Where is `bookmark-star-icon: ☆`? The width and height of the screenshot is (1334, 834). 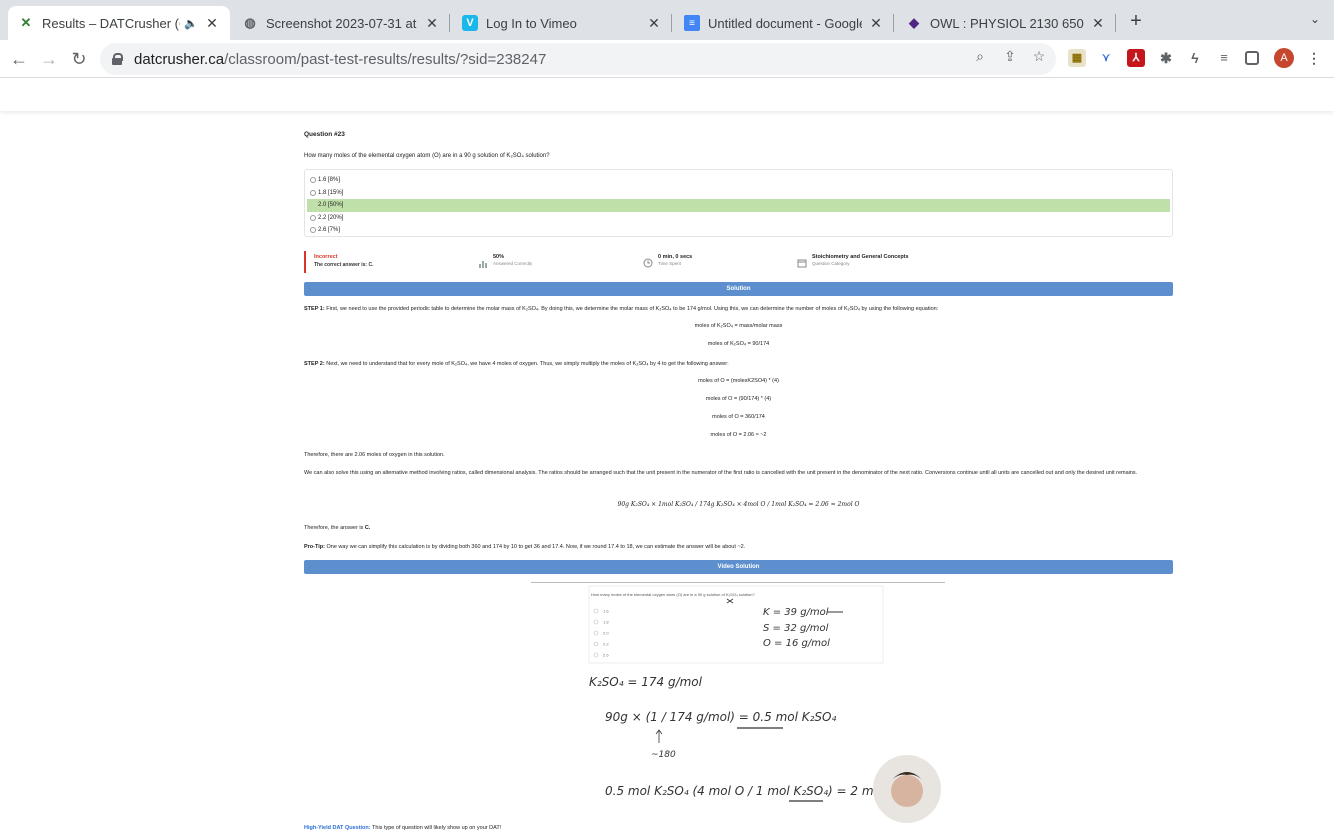 bookmark-star-icon: ☆ is located at coordinates (1039, 56).